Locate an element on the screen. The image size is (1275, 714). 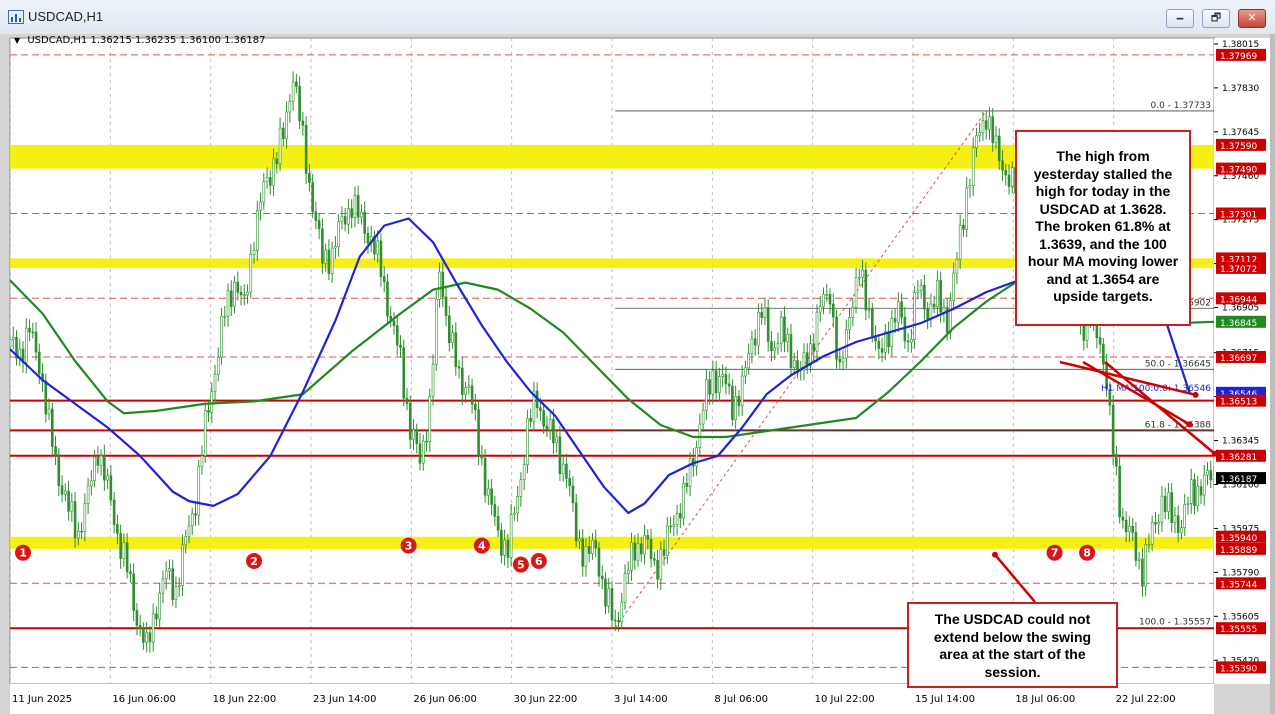
collapse-triangle-icon: ▼ is located at coordinates (17, 40).